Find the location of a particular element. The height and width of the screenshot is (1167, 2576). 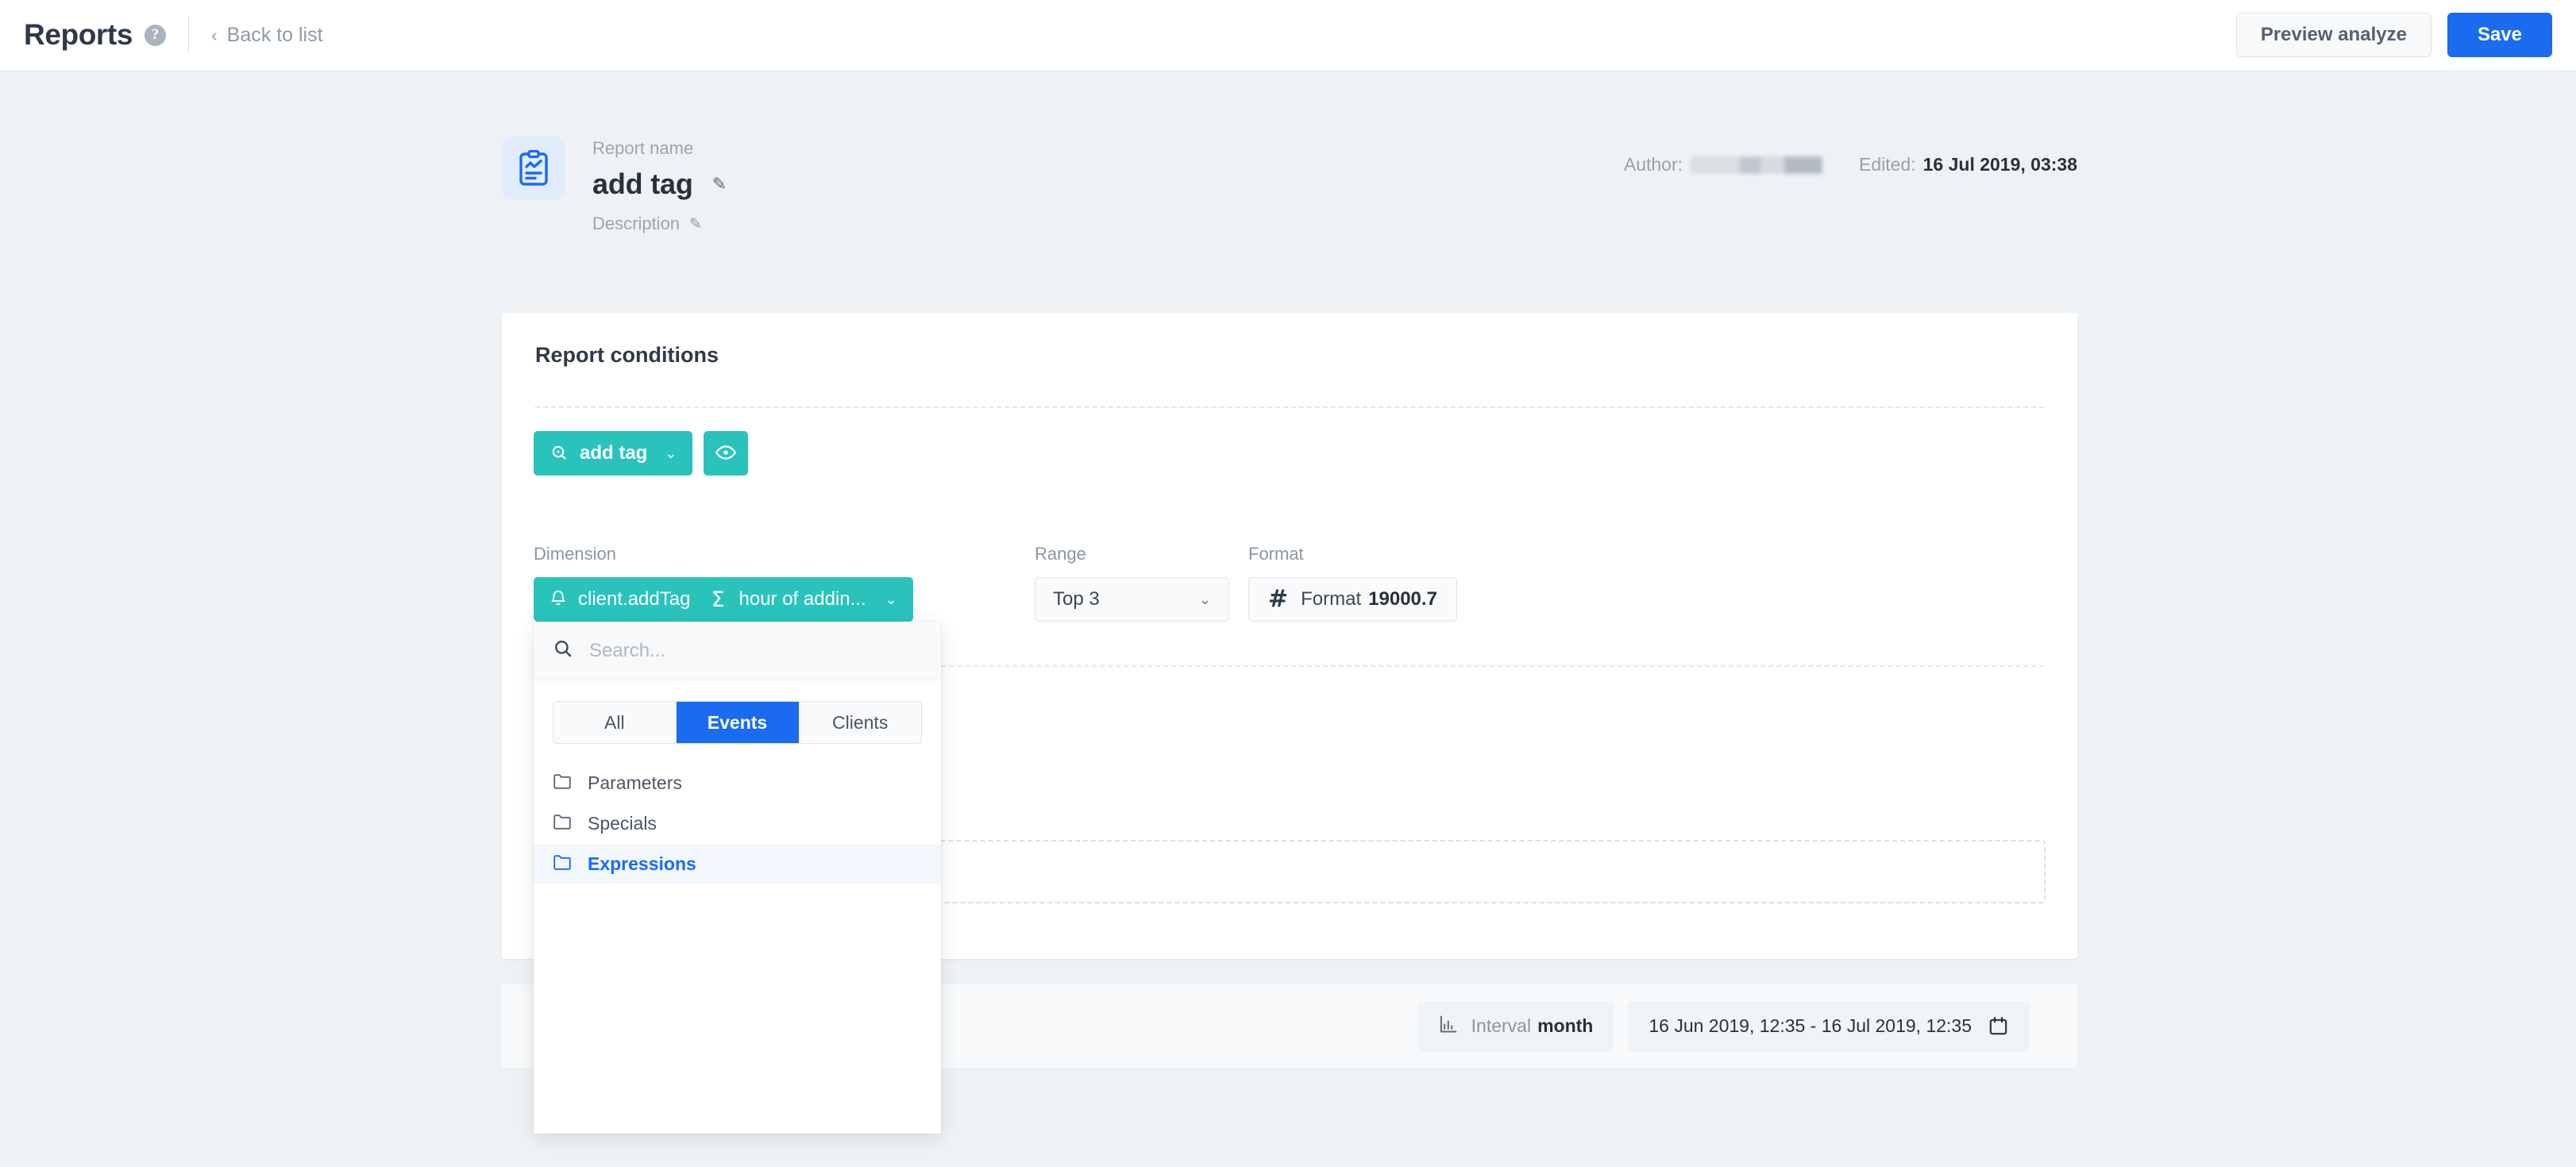

dimension-dropdown-panel: All Events Clients Parameters Specials is located at coordinates (737, 878).